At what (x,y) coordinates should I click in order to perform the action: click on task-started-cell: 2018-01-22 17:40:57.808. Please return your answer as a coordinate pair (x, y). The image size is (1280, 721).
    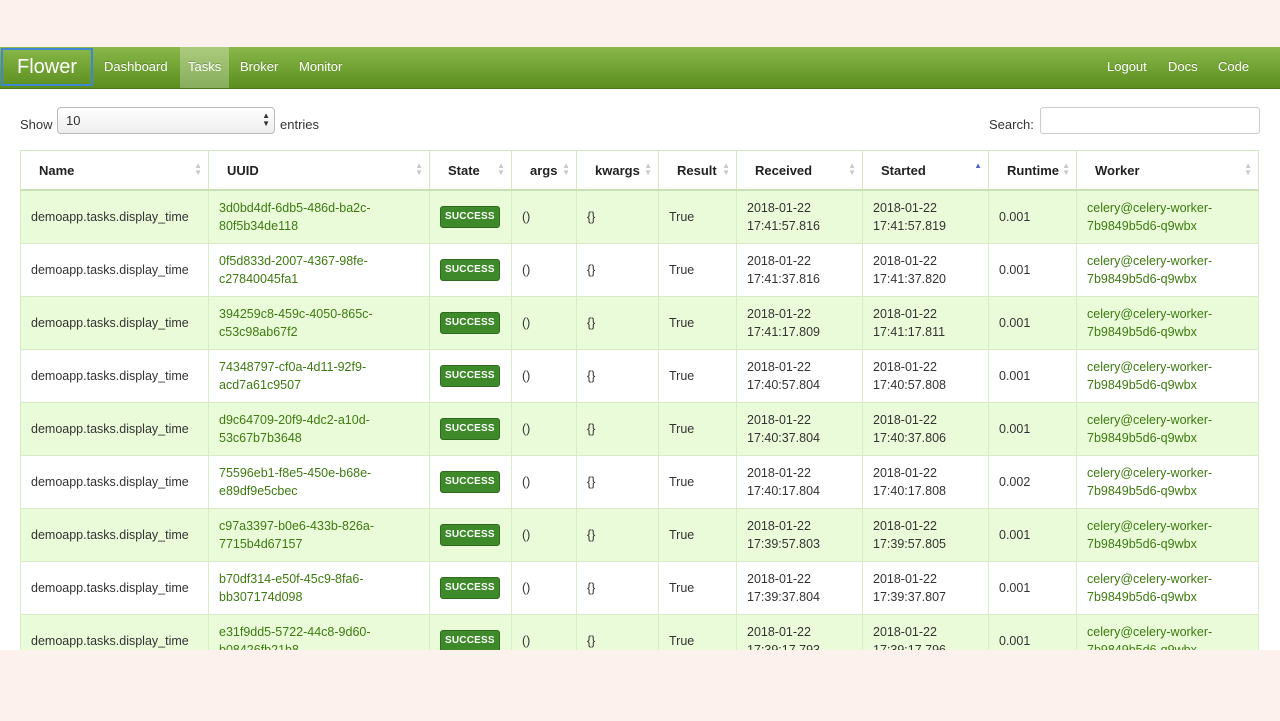
    Looking at the image, I should click on (925, 376).